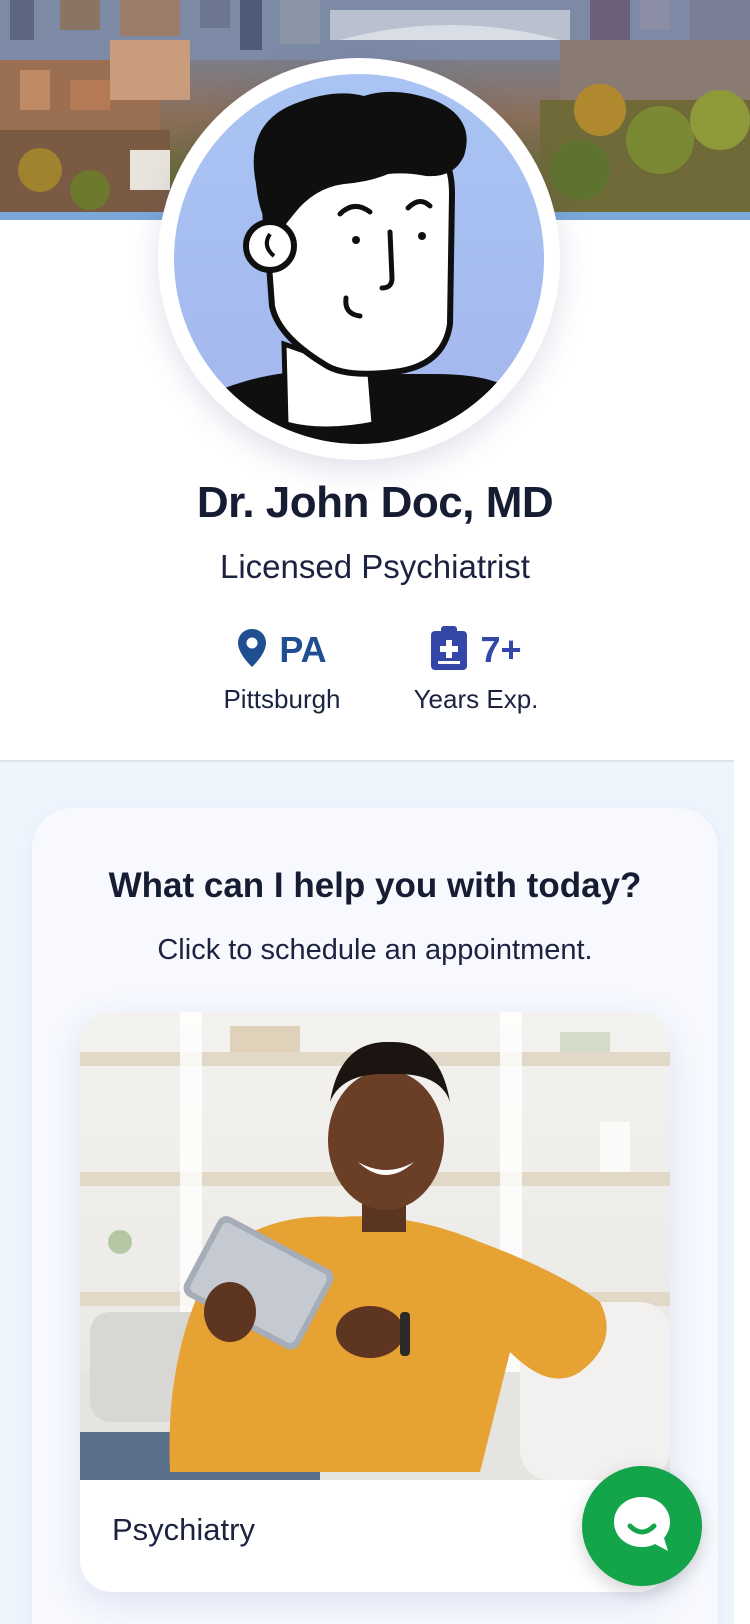 The height and width of the screenshot is (1624, 750). I want to click on doctor-title: Licensed Psychiatrist, so click(375, 566).